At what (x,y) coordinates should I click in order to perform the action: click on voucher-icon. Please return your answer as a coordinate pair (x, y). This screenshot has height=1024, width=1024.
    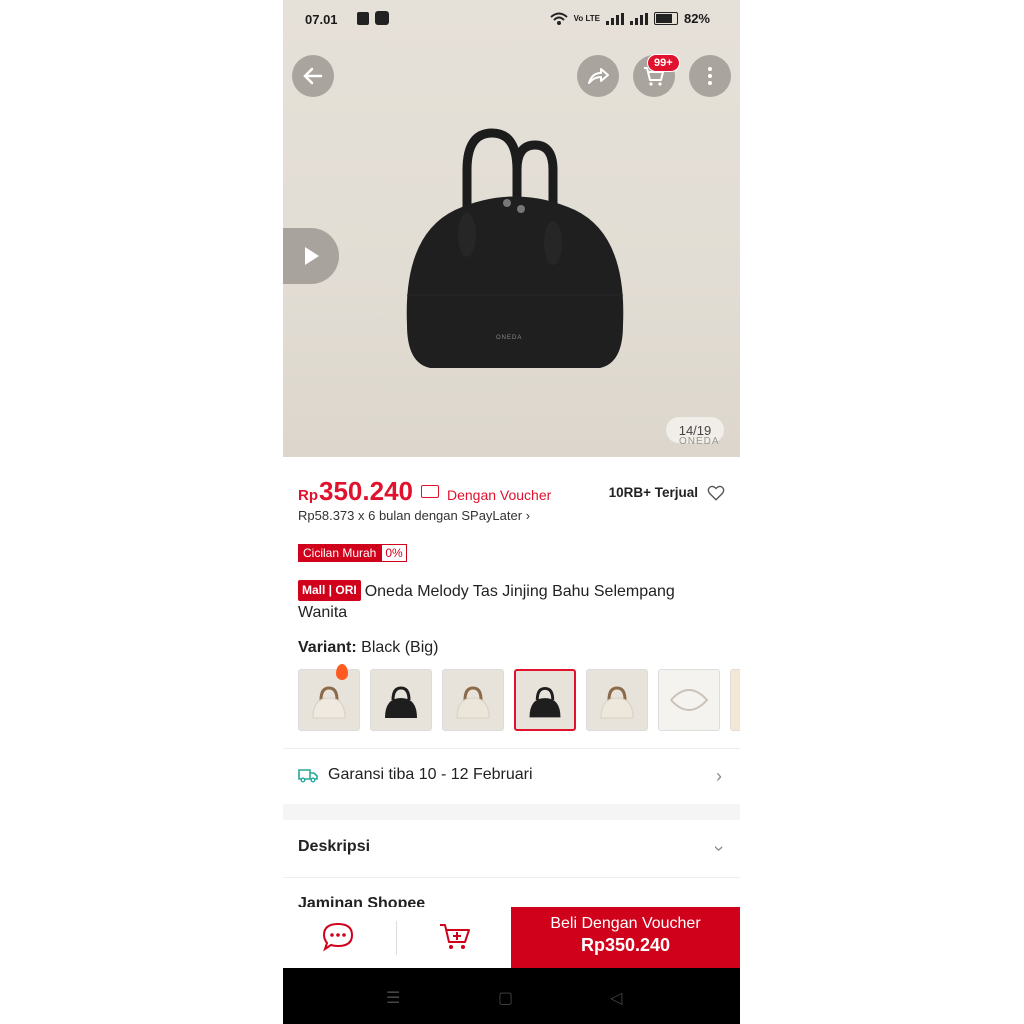
    Looking at the image, I should click on (429, 491).